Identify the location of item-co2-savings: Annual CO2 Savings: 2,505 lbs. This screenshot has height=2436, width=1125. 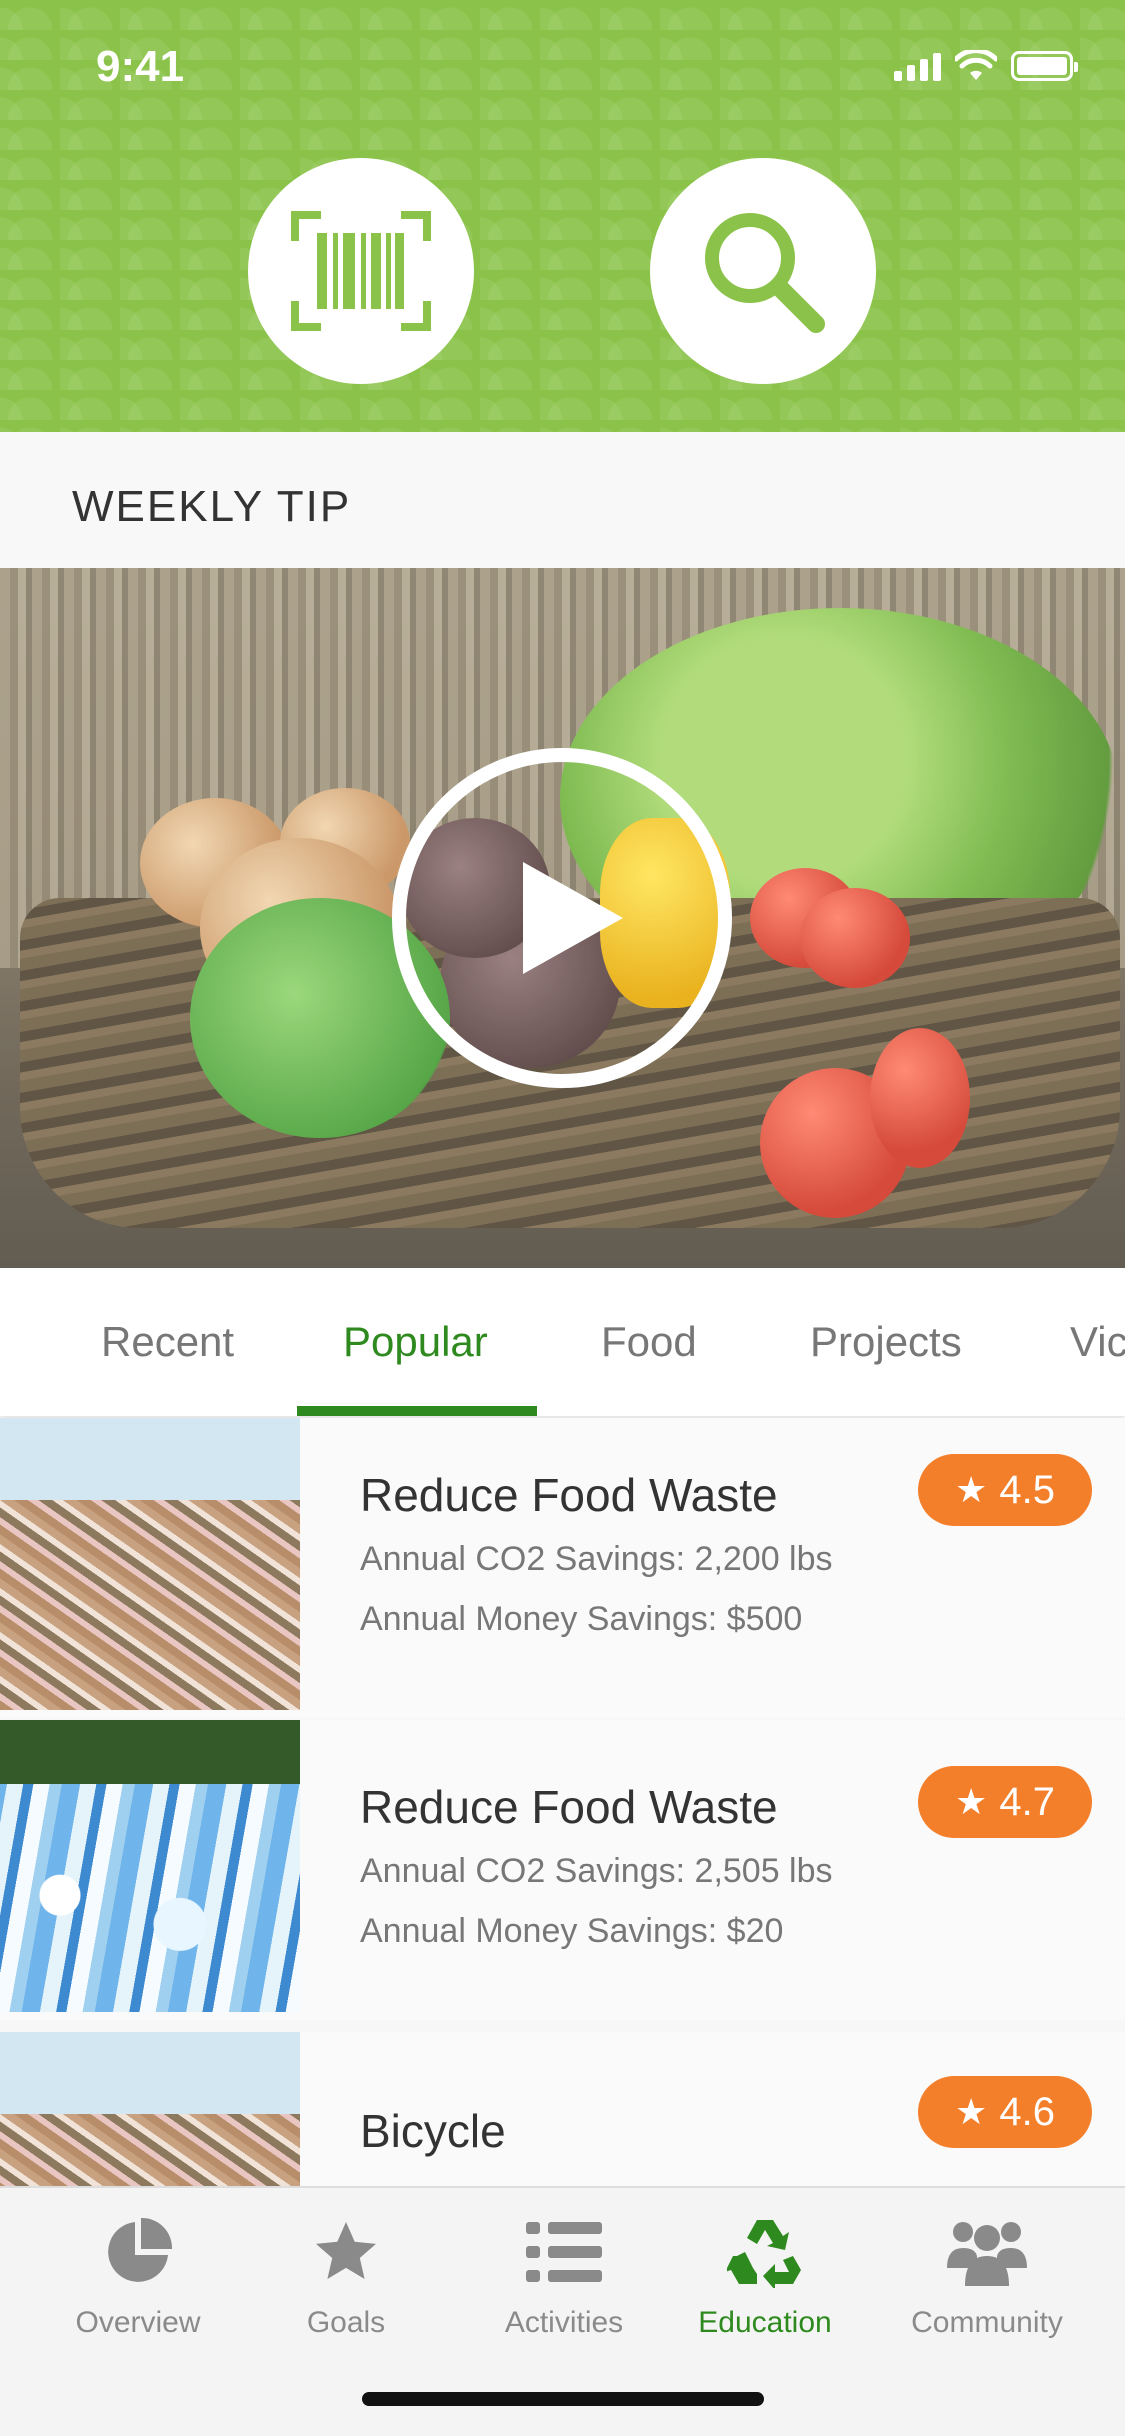
(596, 1871).